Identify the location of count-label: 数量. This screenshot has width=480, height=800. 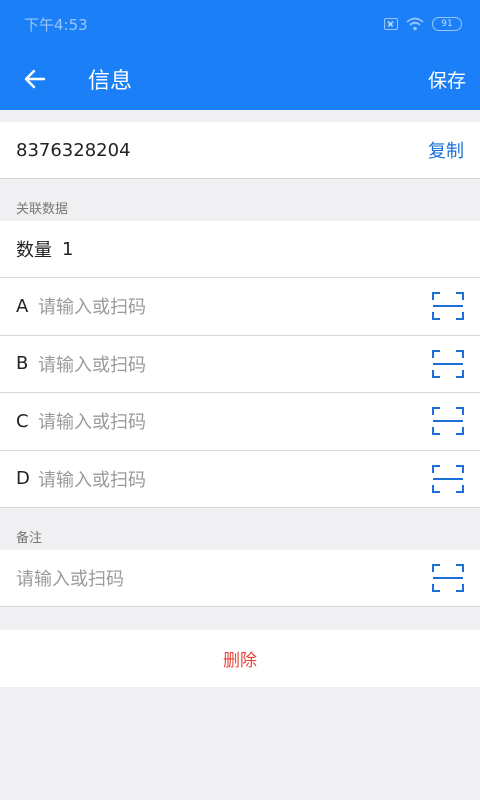
(34, 250).